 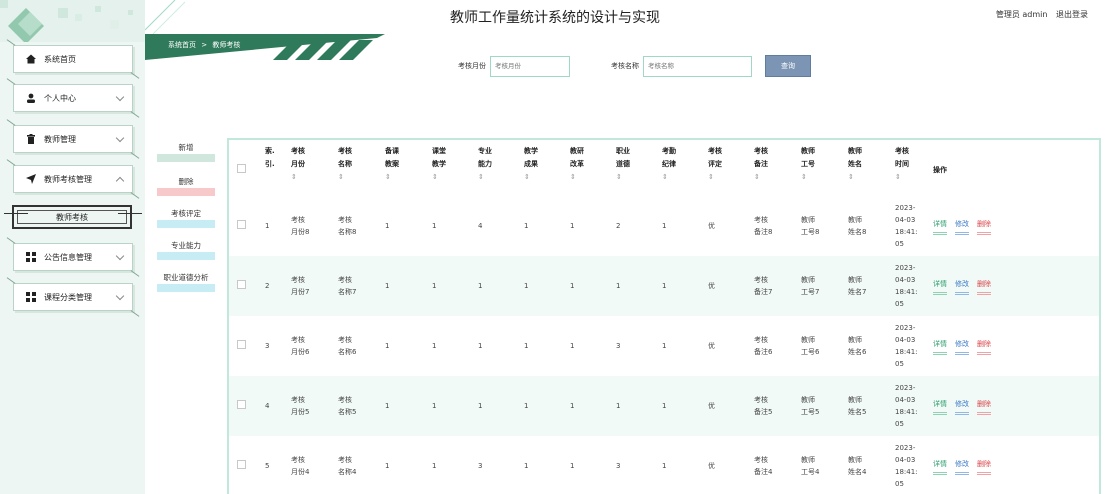 What do you see at coordinates (186, 248) in the screenshot?
I see `ability-button: 专业能力` at bounding box center [186, 248].